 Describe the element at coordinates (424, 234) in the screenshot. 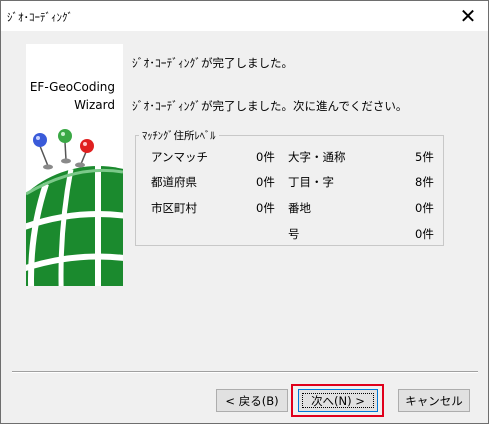

I see `go-value: 0件` at that location.